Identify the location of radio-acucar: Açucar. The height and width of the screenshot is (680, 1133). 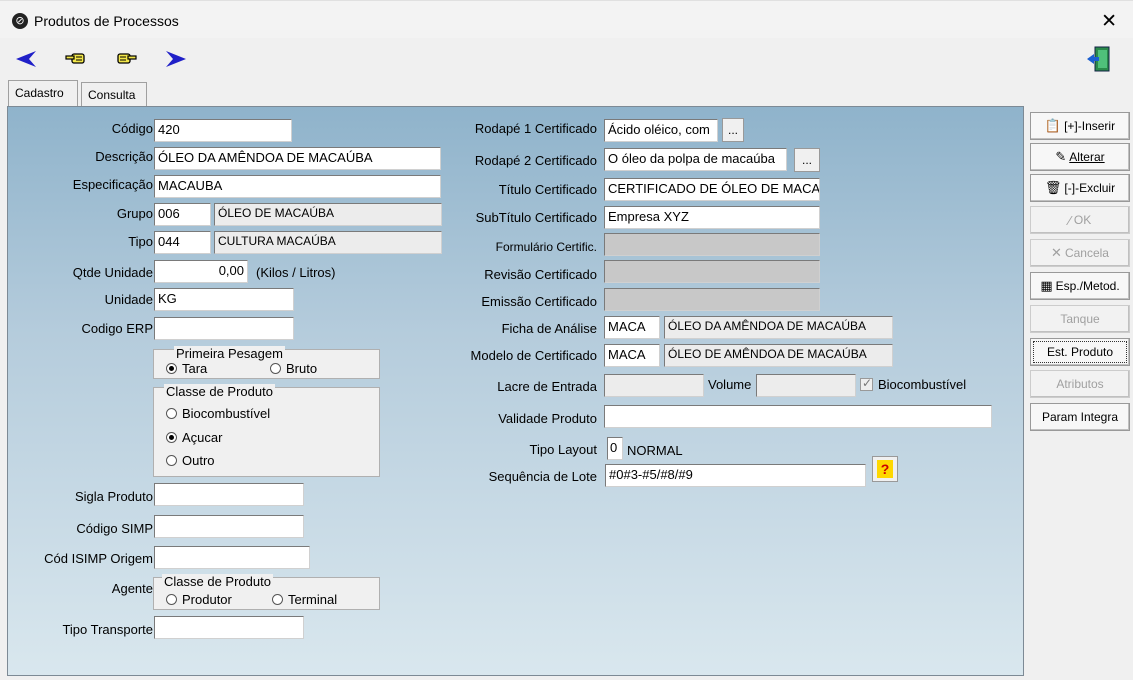
(194, 437).